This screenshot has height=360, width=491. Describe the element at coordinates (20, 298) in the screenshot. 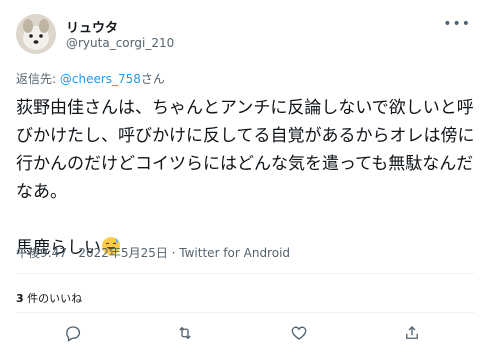

I see `likes-number: 3` at that location.